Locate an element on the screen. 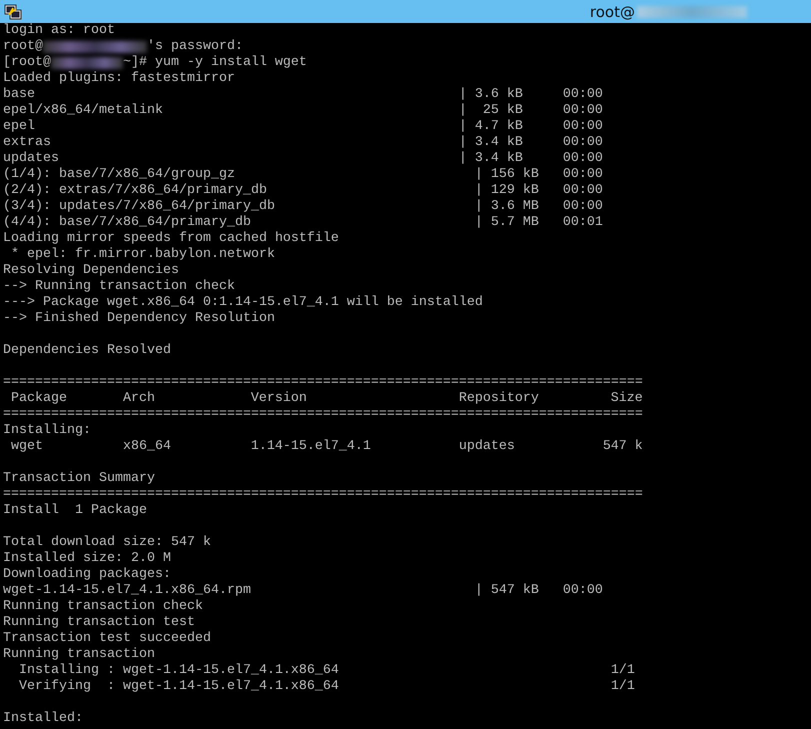 The image size is (811, 729). transaction-step: Verifying : wget-1.14-15.el7_4.1.x86_64 is located at coordinates (307, 687).